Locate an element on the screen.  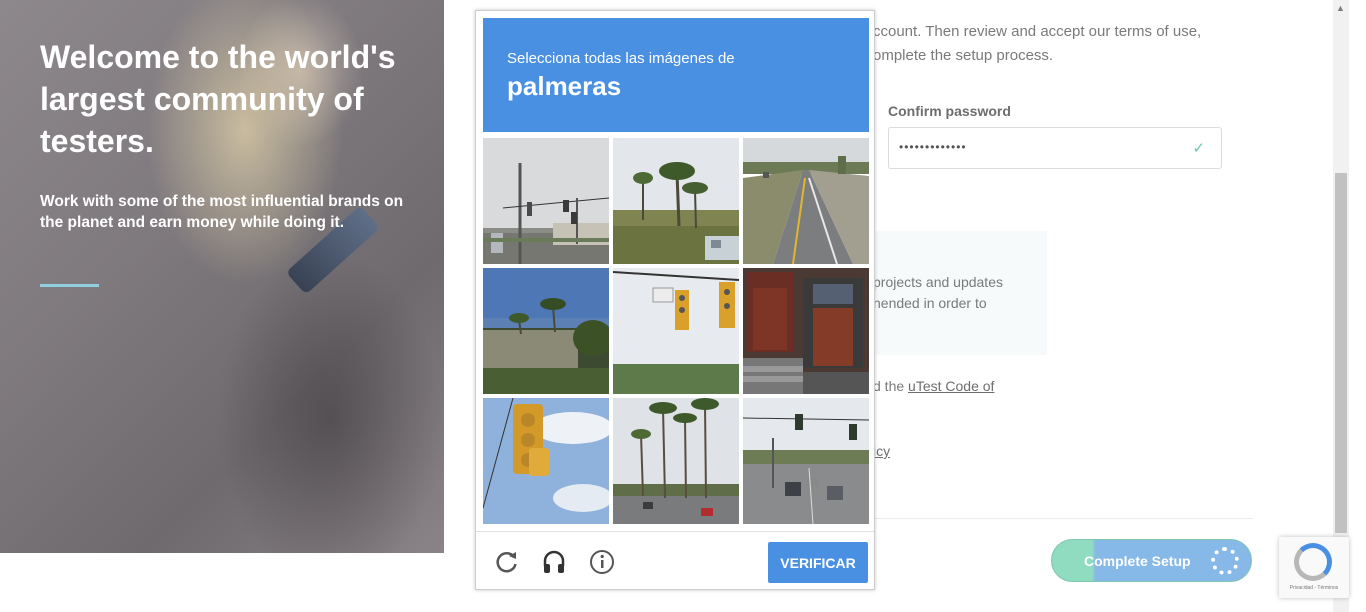
scroll-up-arrow-icon: ▲ is located at coordinates (1340, 8).